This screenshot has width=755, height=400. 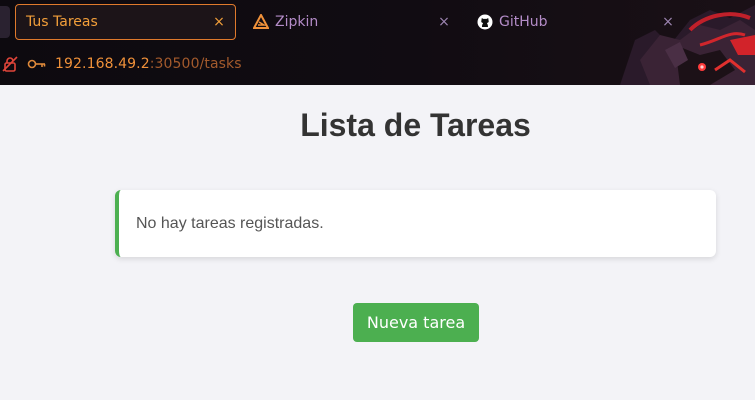 I want to click on url-text: 192.168.49.2:30500/tasks, so click(x=148, y=64).